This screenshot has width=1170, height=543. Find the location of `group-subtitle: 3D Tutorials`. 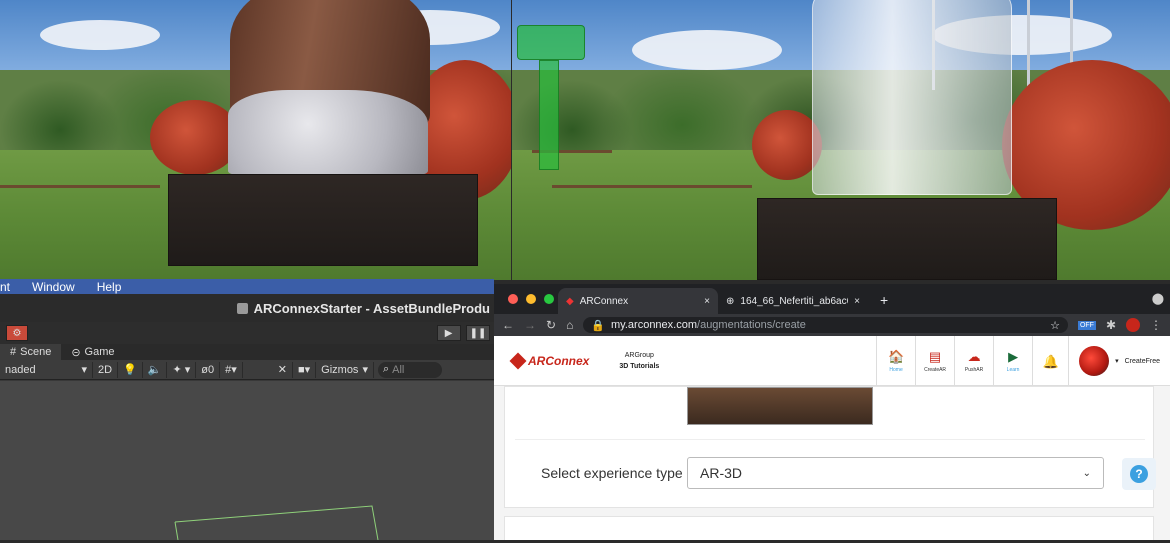

group-subtitle: 3D Tutorials is located at coordinates (639, 366).